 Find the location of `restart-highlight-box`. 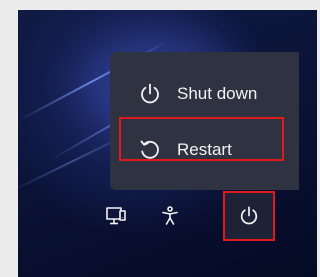

restart-highlight-box is located at coordinates (201, 139).